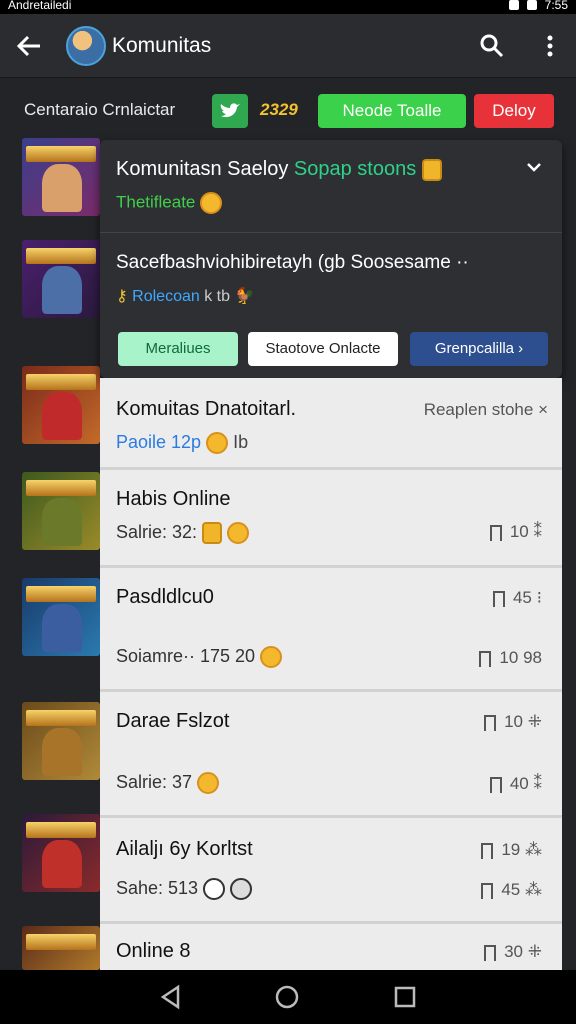  I want to click on battery-icon, so click(531, 5).